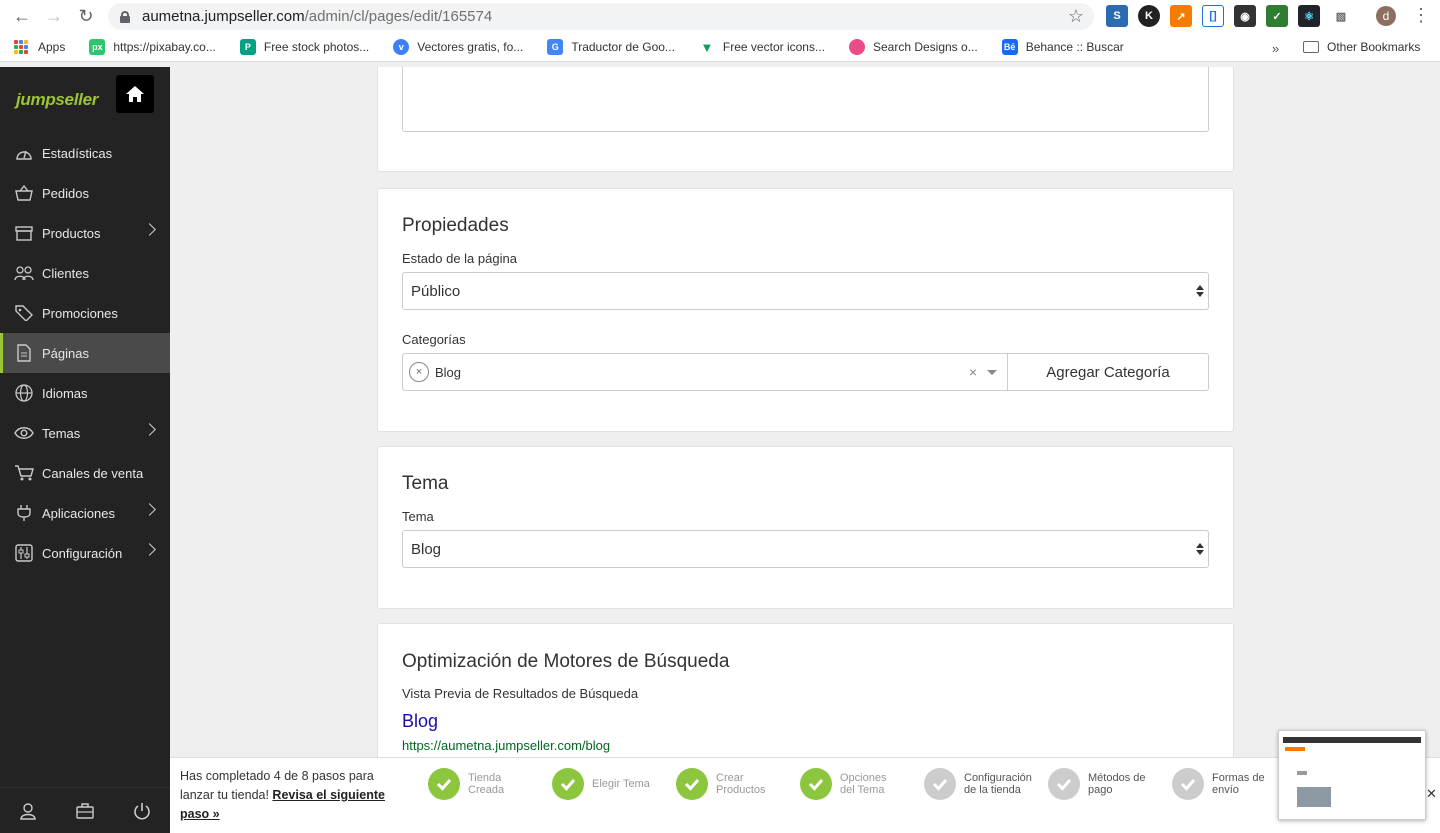 This screenshot has height=833, width=1440. I want to click on progress-step: Elegir Tema, so click(601, 784).